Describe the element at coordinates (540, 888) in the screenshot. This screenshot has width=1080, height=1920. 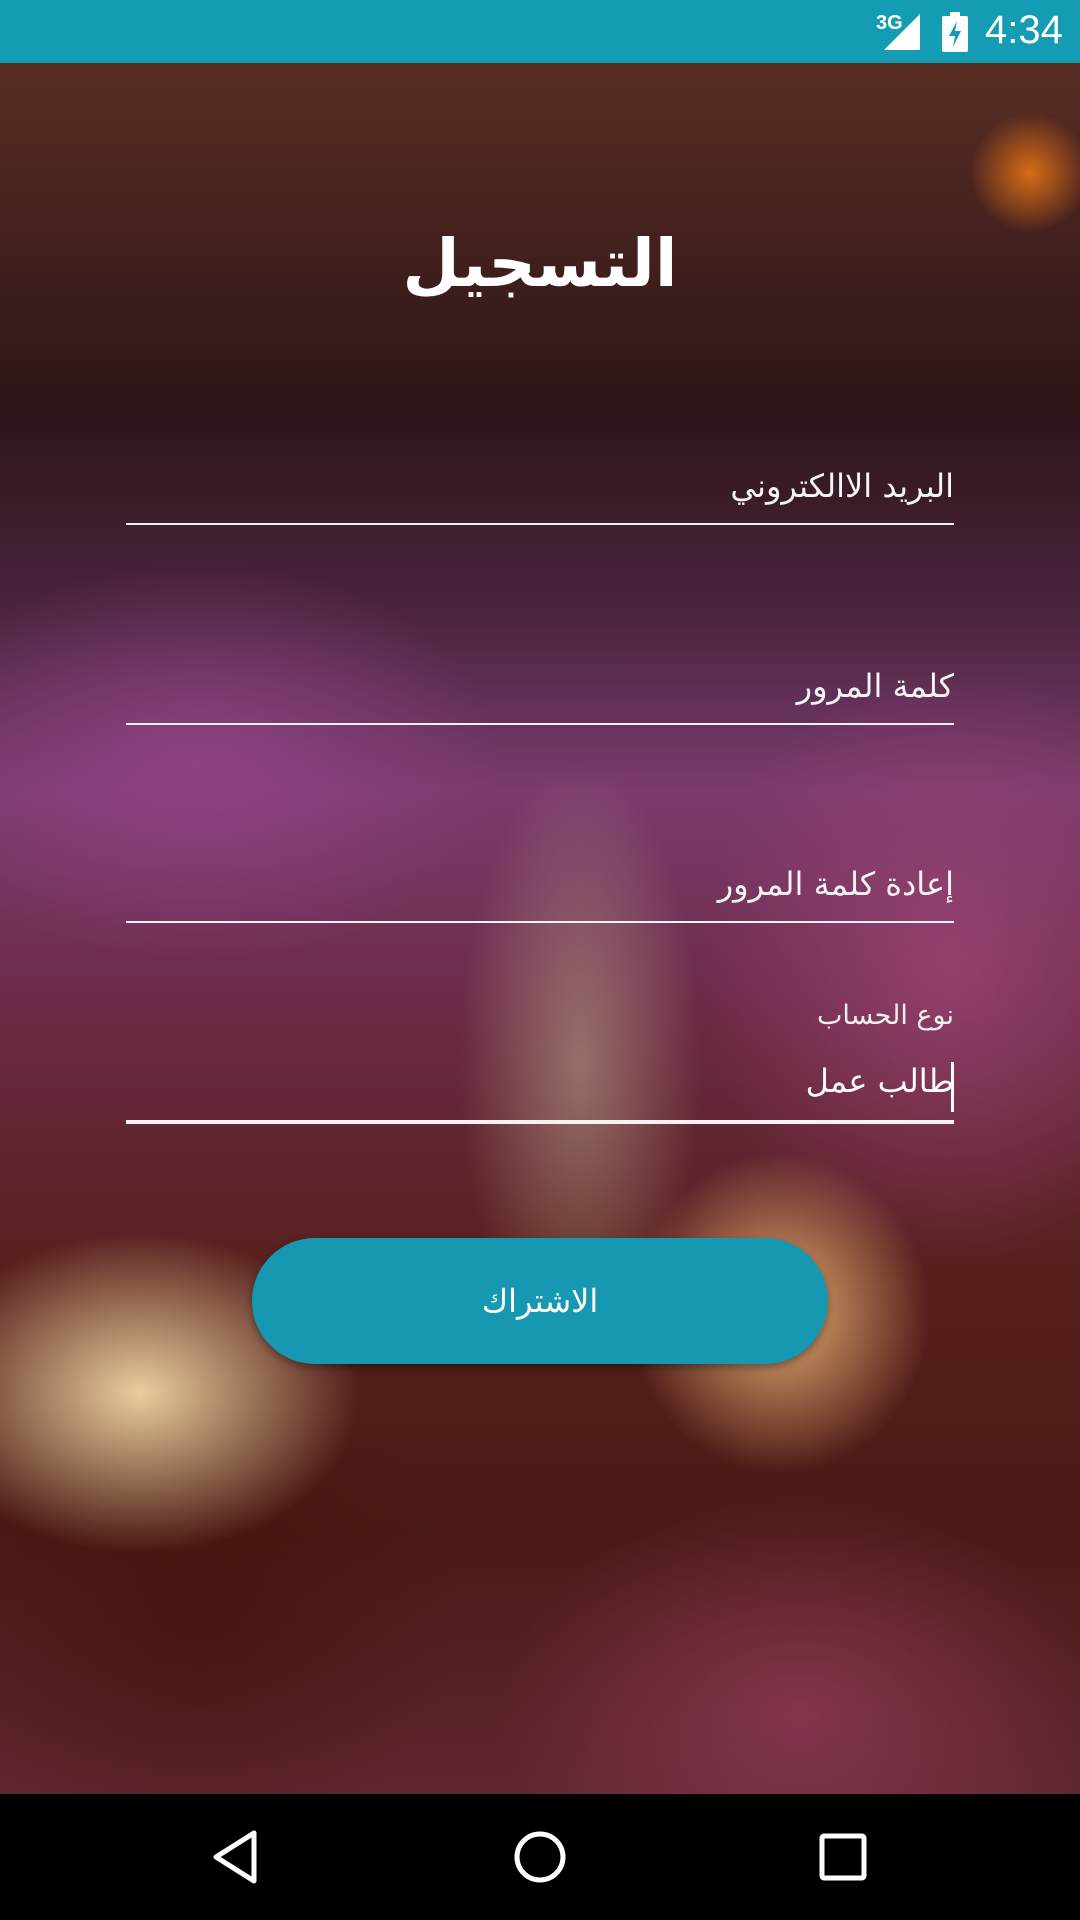
I see `confirm-password-field: إعادة كلمة المرور` at that location.